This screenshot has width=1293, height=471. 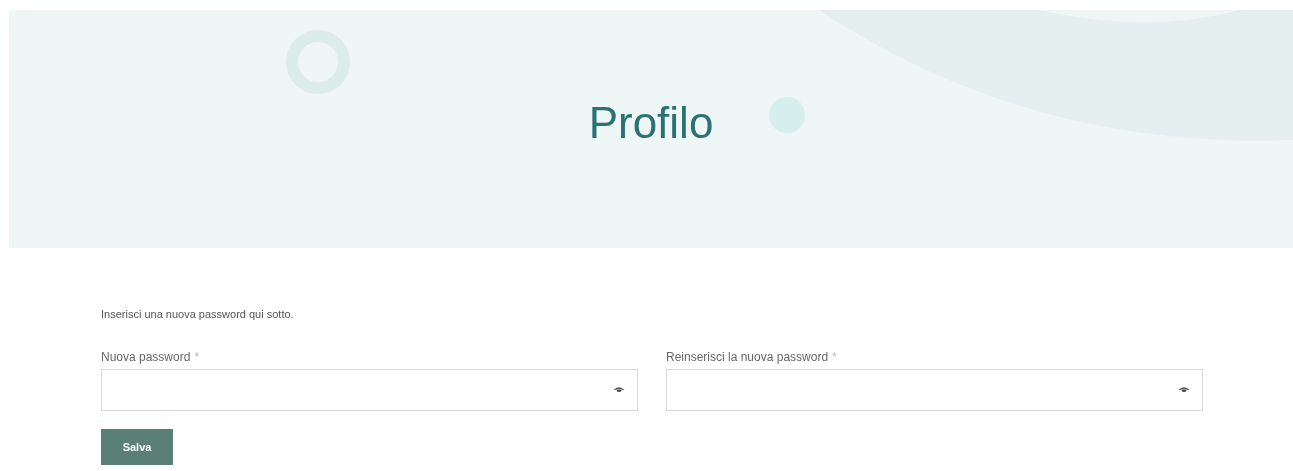 What do you see at coordinates (787, 115) in the screenshot?
I see `dot-decoration` at bounding box center [787, 115].